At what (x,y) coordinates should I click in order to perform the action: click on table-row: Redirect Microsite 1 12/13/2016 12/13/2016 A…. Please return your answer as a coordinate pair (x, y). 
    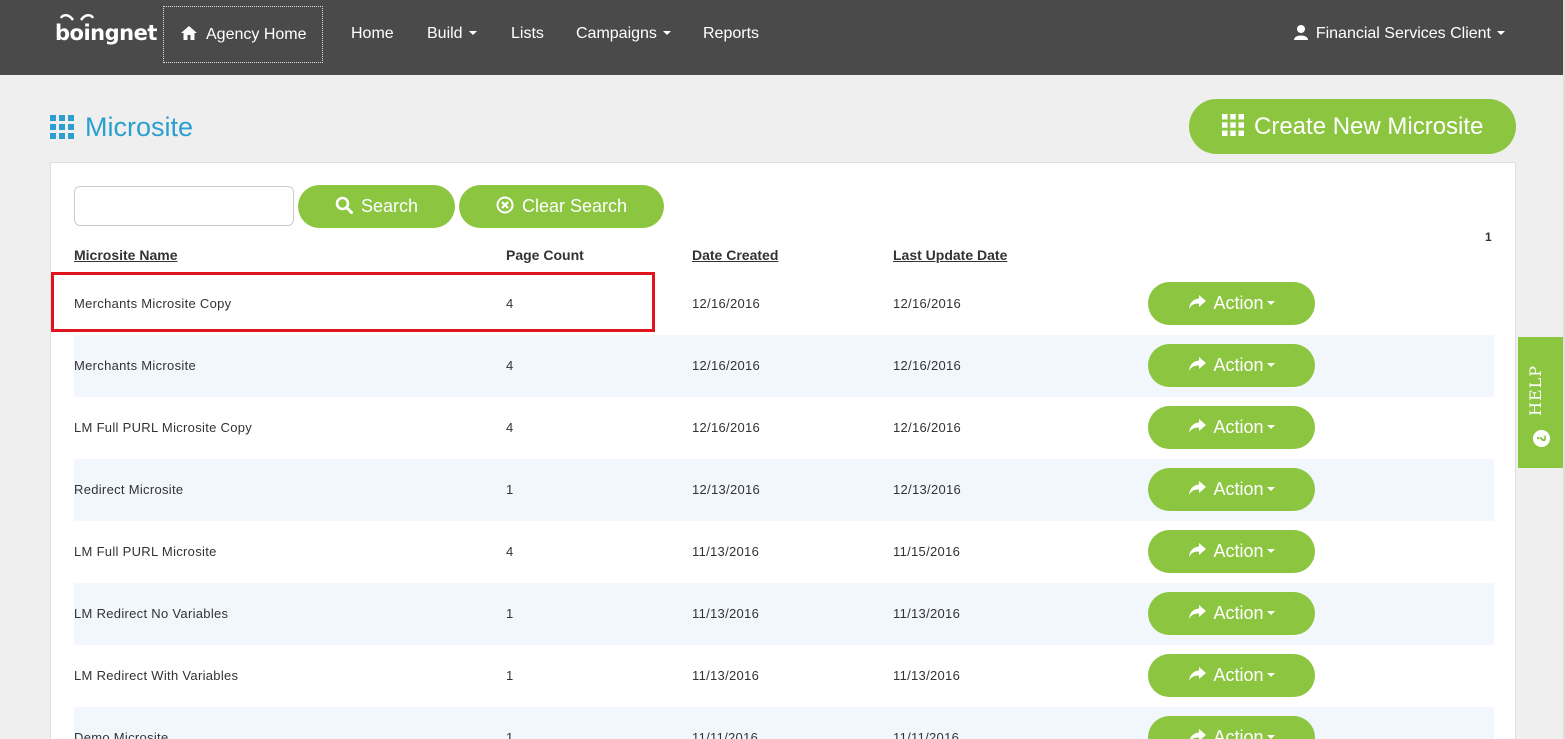
    Looking at the image, I should click on (784, 490).